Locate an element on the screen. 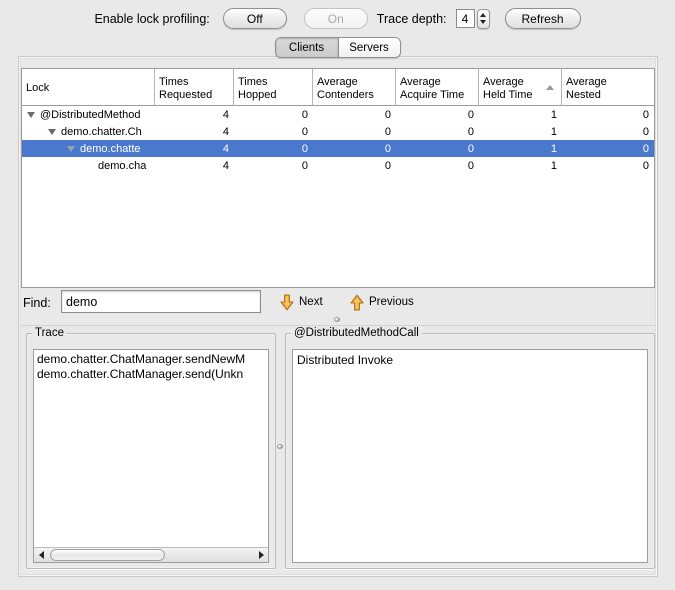 The width and height of the screenshot is (675, 590). lock-name: demo.chatte is located at coordinates (110, 148).